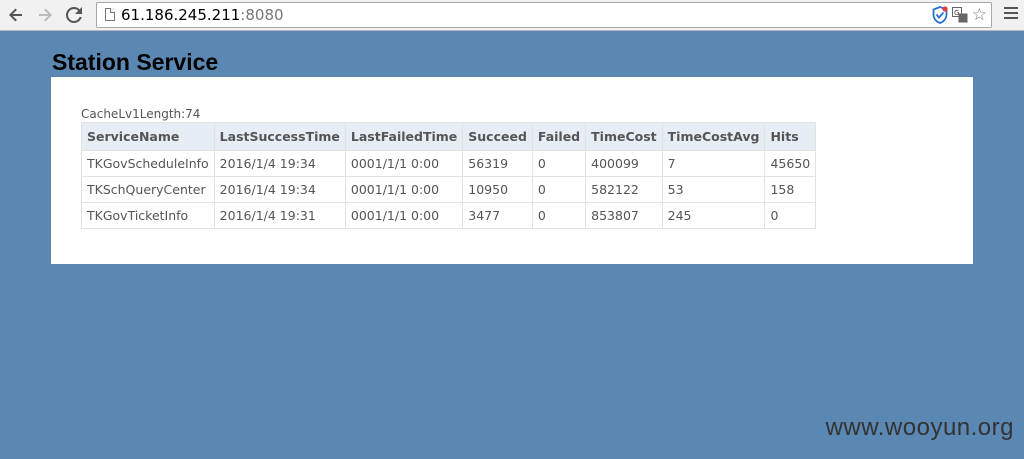 The image size is (1024, 459). Describe the element at coordinates (790, 163) in the screenshot. I see `table-cell: 45650` at that location.